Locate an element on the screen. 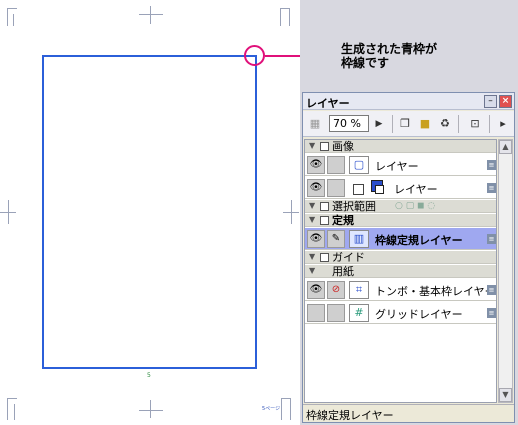  scroll-up-icon: ▲ is located at coordinates (505, 147).